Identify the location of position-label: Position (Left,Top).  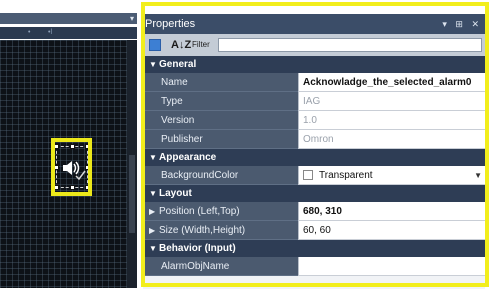
(199, 211).